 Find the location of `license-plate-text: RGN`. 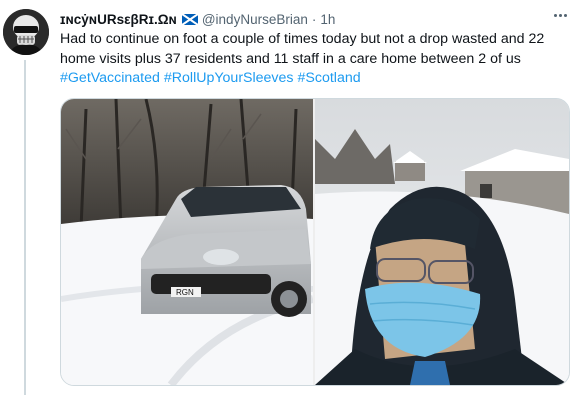

license-plate-text: RGN is located at coordinates (185, 292).